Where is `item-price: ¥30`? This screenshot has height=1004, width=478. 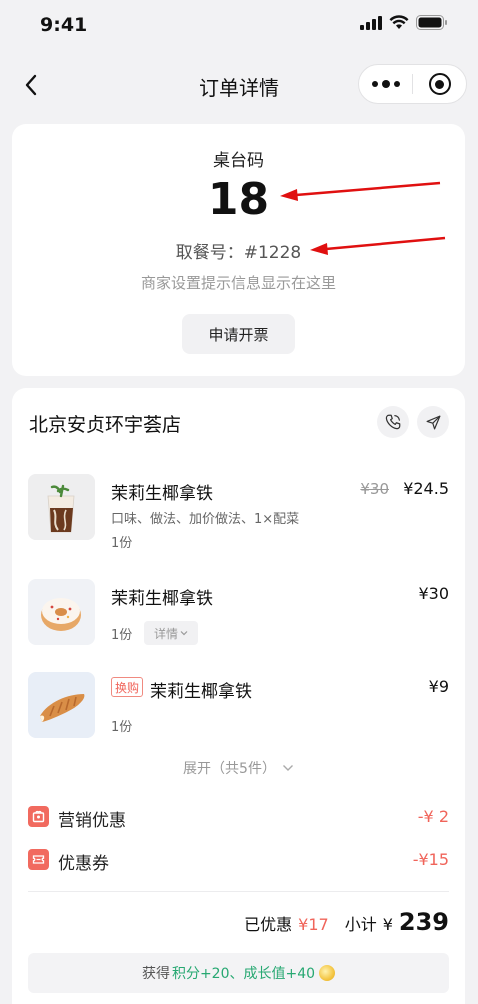 item-price: ¥30 is located at coordinates (433, 593).